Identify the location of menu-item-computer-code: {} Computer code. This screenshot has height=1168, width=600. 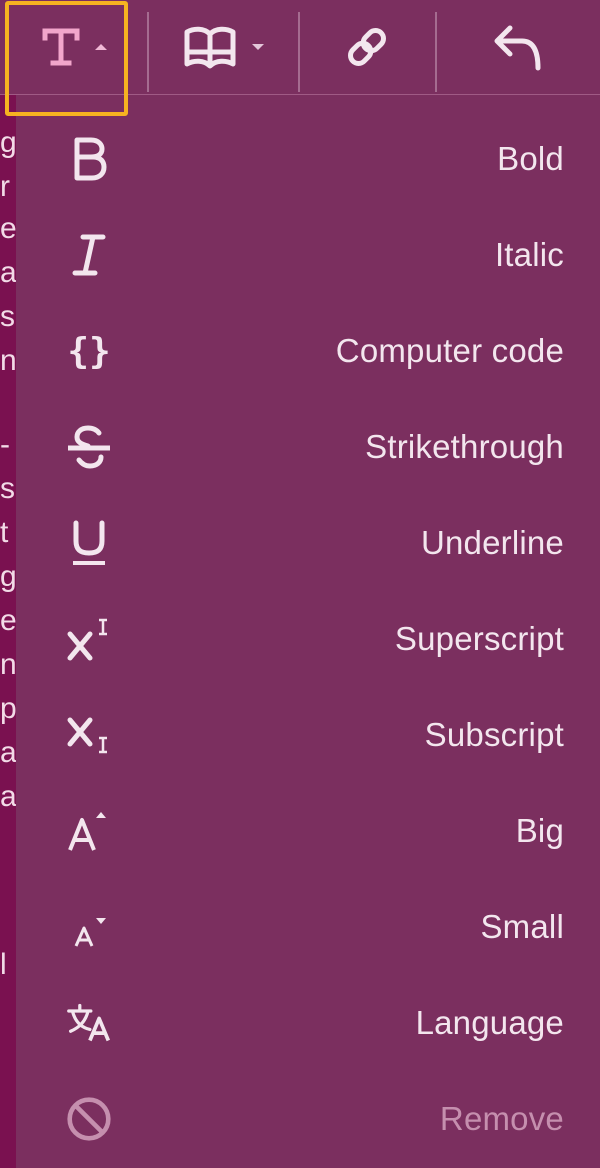
(308, 351).